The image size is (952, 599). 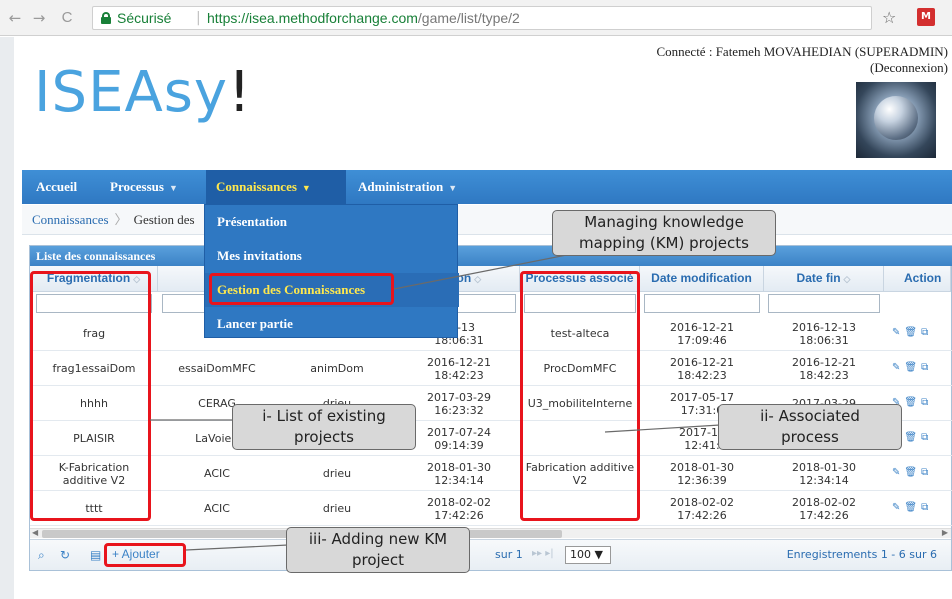 What do you see at coordinates (378, 550) in the screenshot?
I see `callout-adding-project: iii- Adding new KM project` at bounding box center [378, 550].